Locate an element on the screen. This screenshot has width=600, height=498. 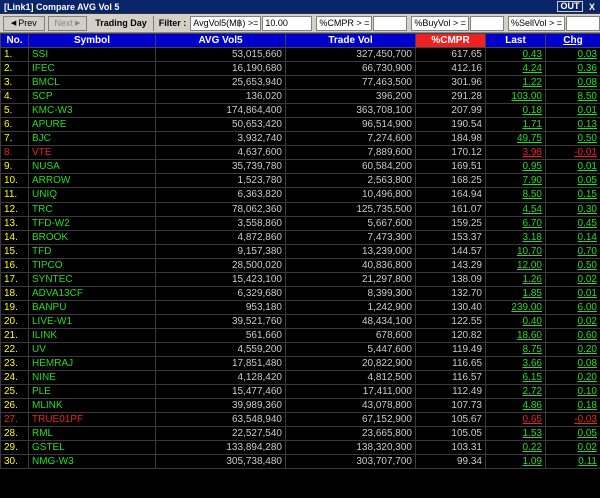
last-price-cell: 8.50 is located at coordinates (515, 195).